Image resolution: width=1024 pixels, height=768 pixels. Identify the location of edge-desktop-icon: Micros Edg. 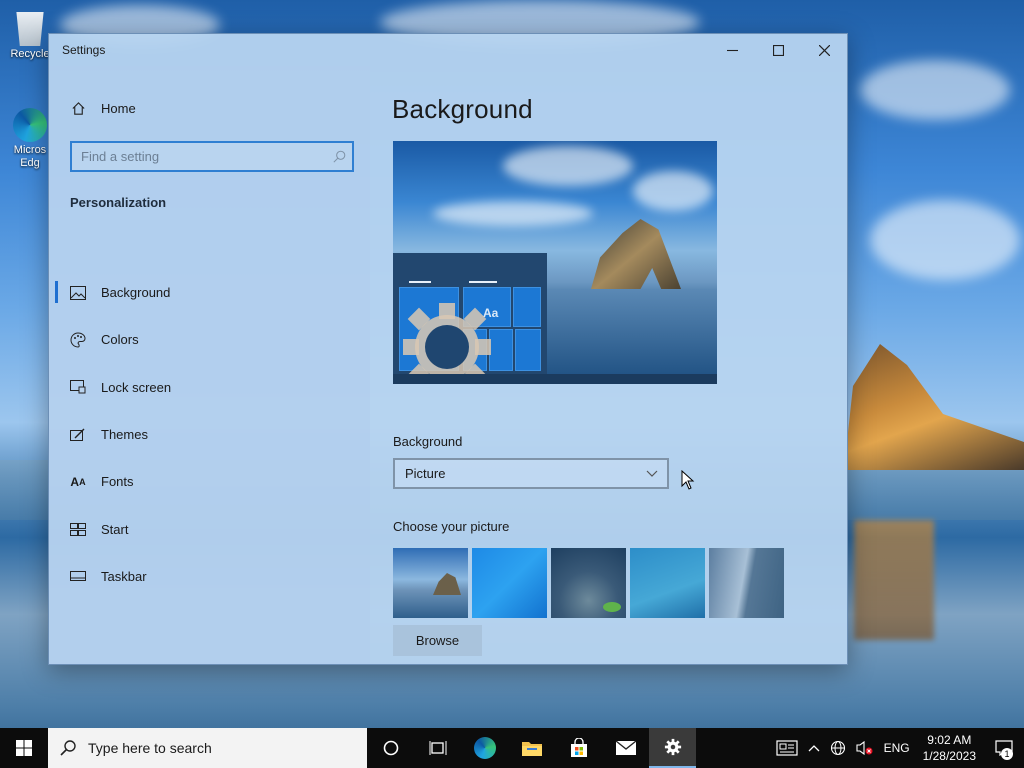
(30, 139).